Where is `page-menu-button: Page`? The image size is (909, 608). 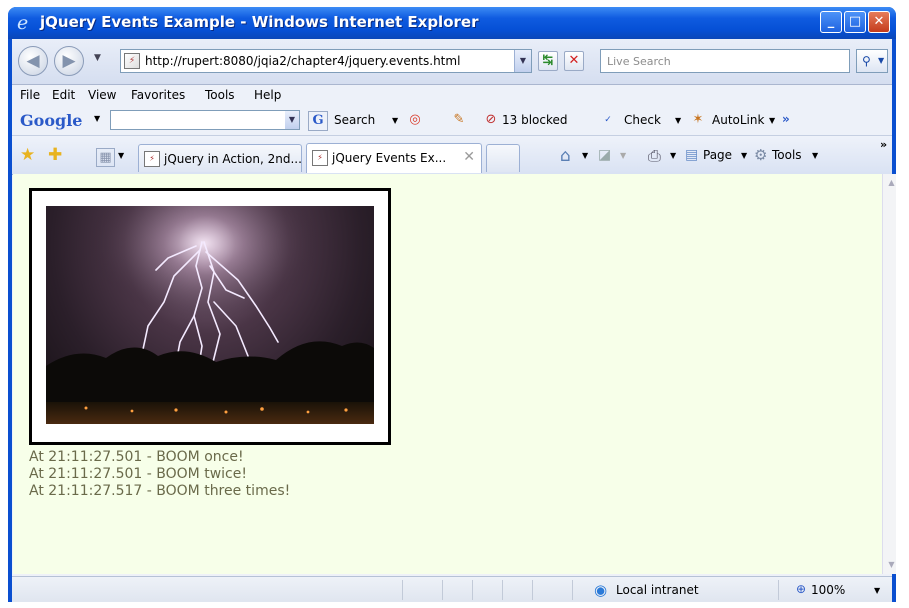
page-menu-button: Page is located at coordinates (717, 155).